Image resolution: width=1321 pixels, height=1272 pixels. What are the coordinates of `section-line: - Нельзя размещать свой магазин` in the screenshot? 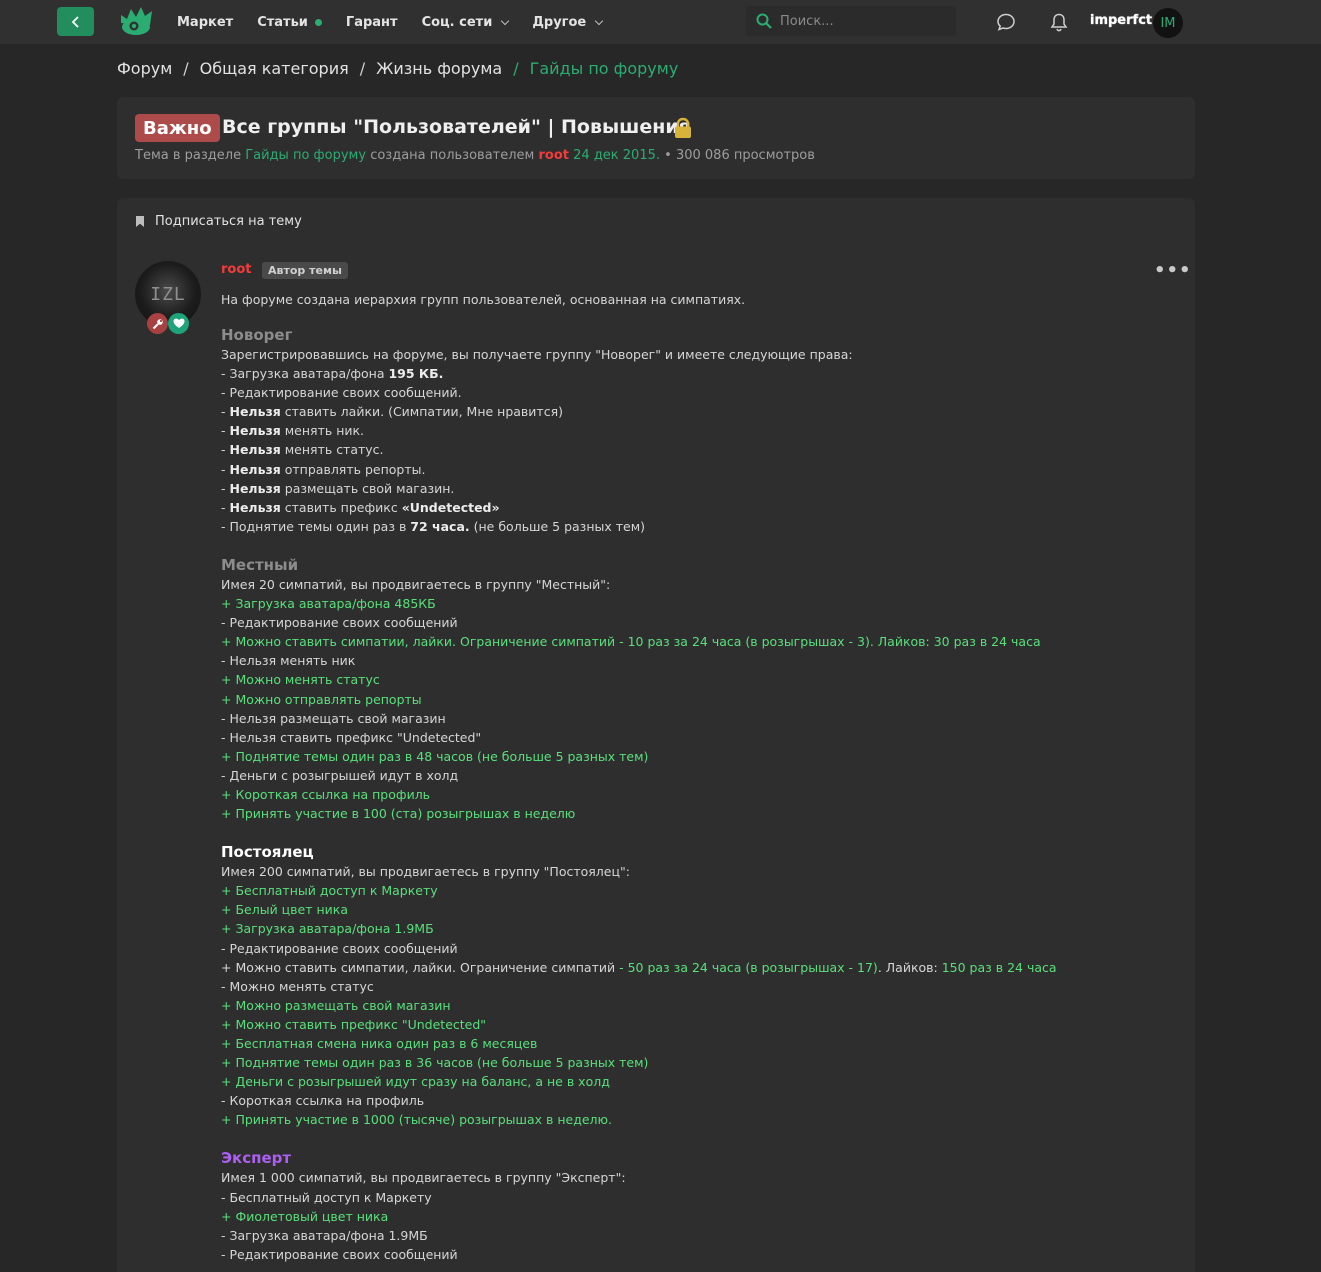 It's located at (701, 718).